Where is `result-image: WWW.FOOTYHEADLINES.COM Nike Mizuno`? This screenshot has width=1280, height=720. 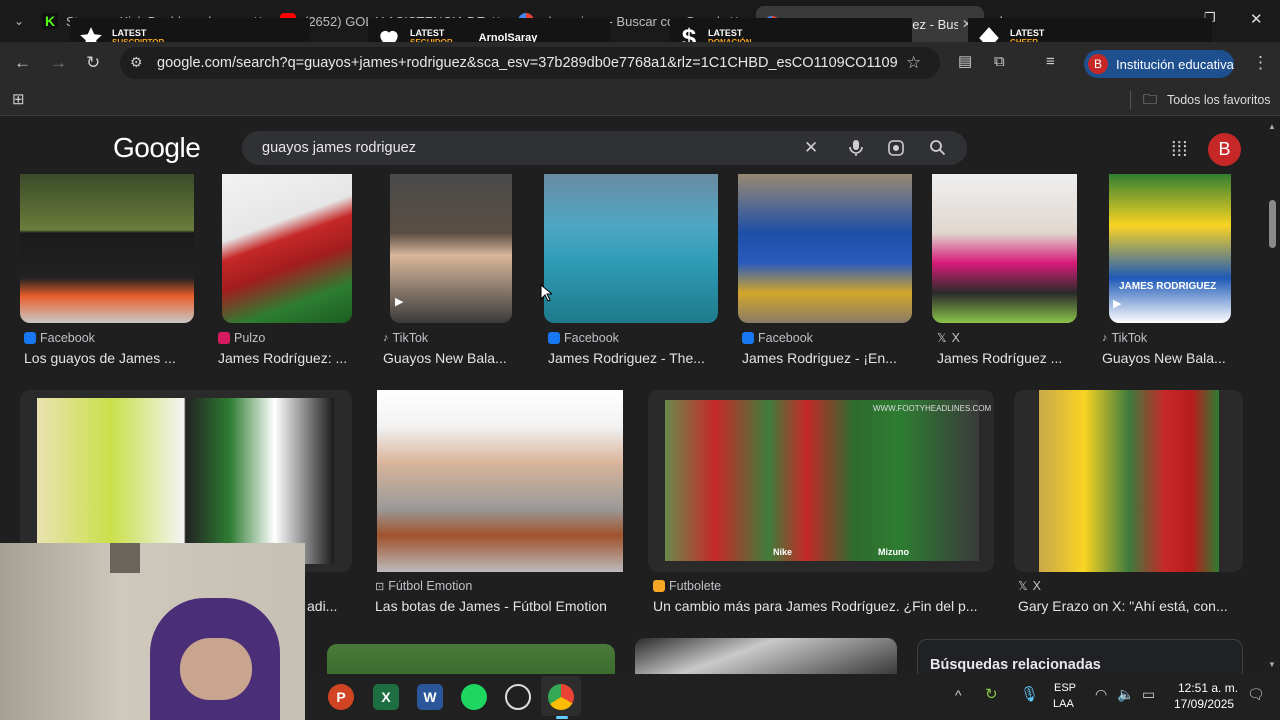 result-image: WWW.FOOTYHEADLINES.COM Nike Mizuno is located at coordinates (828, 480).